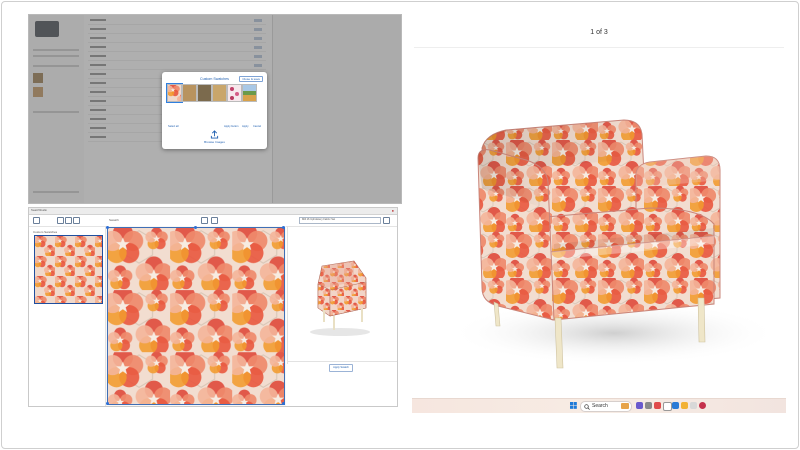  Describe the element at coordinates (214, 220) in the screenshot. I see `zoom-out-icon` at that location.